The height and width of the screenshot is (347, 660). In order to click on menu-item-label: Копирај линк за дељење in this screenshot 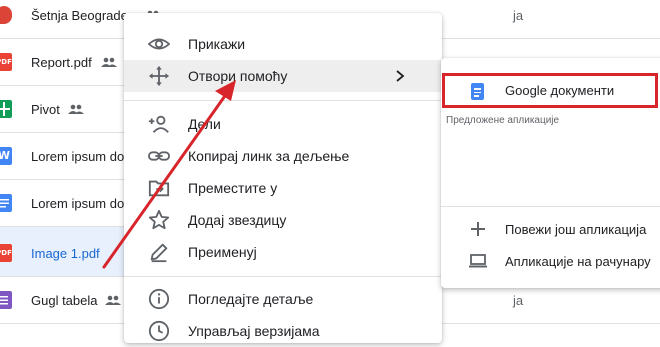, I will do `click(269, 156)`.